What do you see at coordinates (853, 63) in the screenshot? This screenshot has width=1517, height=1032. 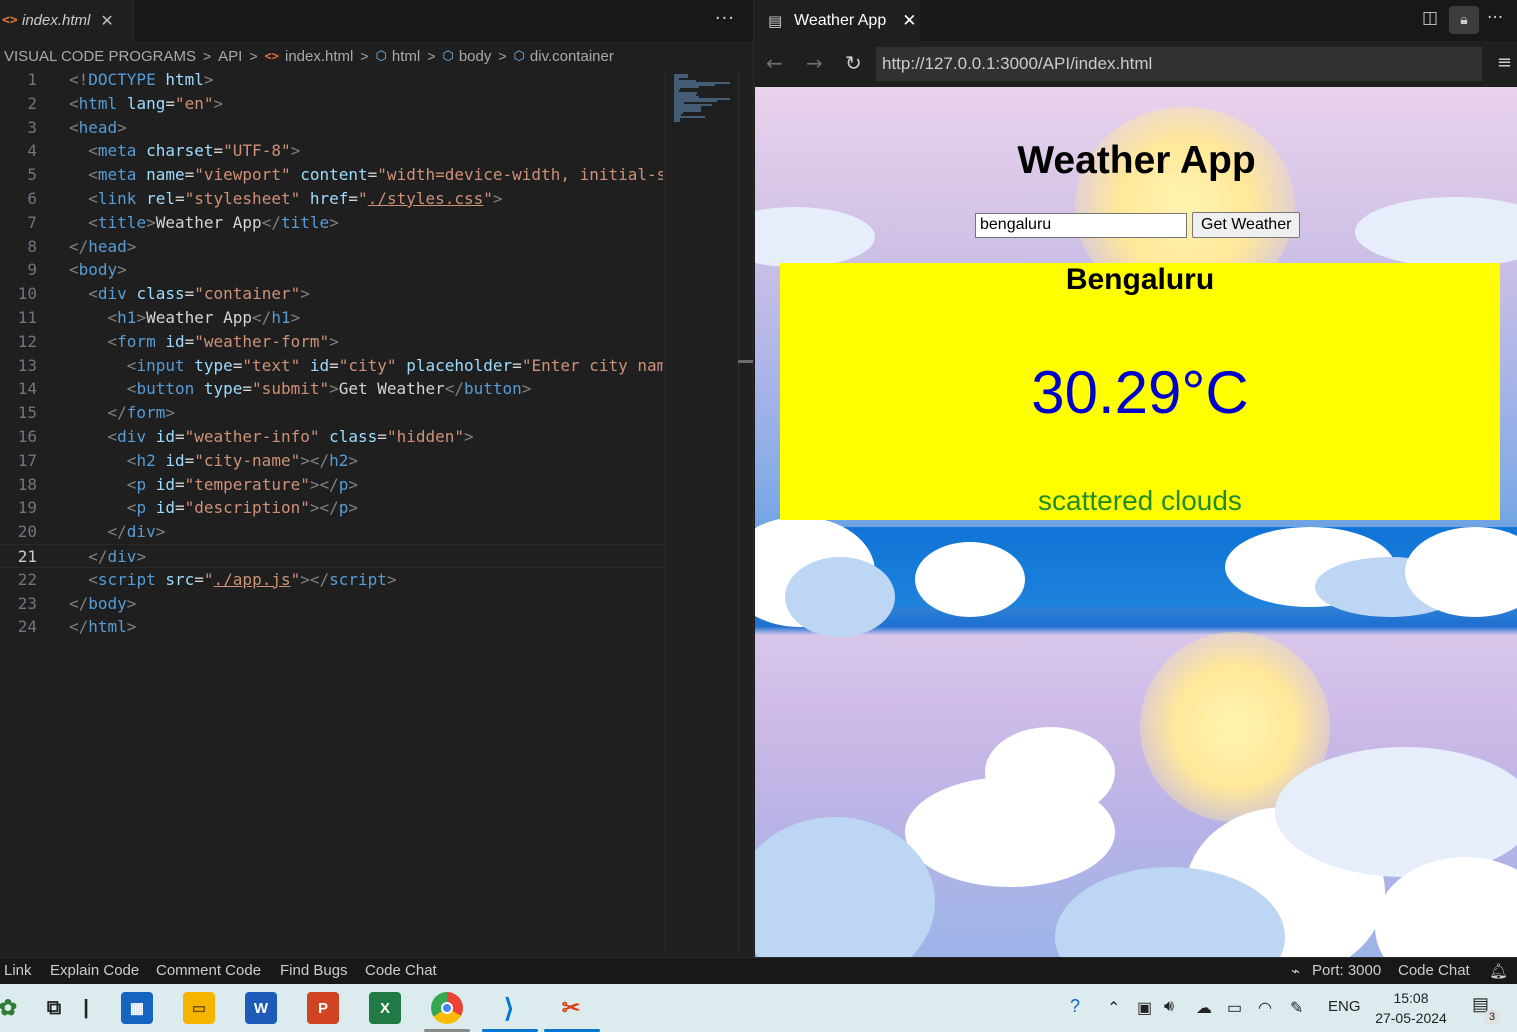 I see `reload-icon: ↻` at bounding box center [853, 63].